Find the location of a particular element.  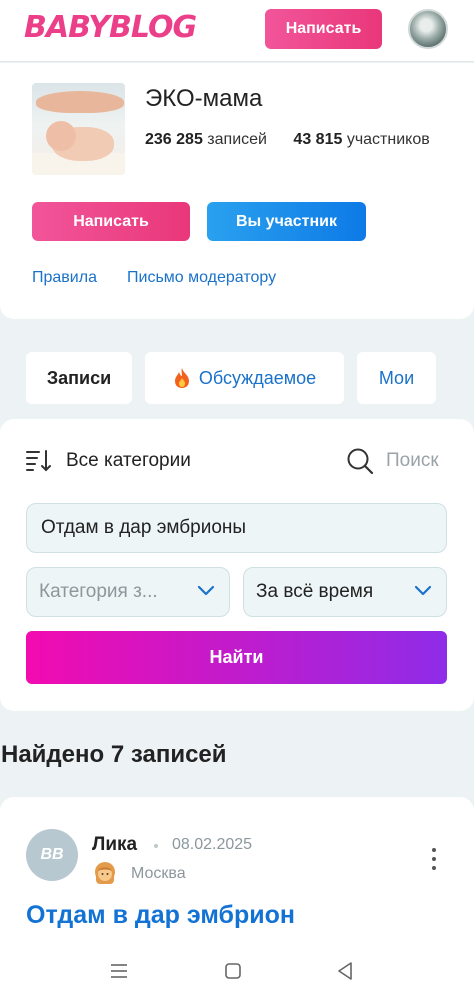

babyblog-logo: BABYBLOG is located at coordinates (110, 27).